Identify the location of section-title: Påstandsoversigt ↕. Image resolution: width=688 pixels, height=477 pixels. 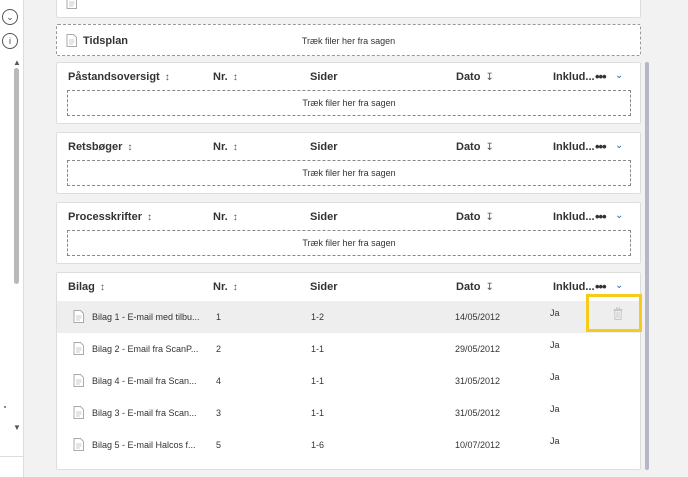
(119, 77).